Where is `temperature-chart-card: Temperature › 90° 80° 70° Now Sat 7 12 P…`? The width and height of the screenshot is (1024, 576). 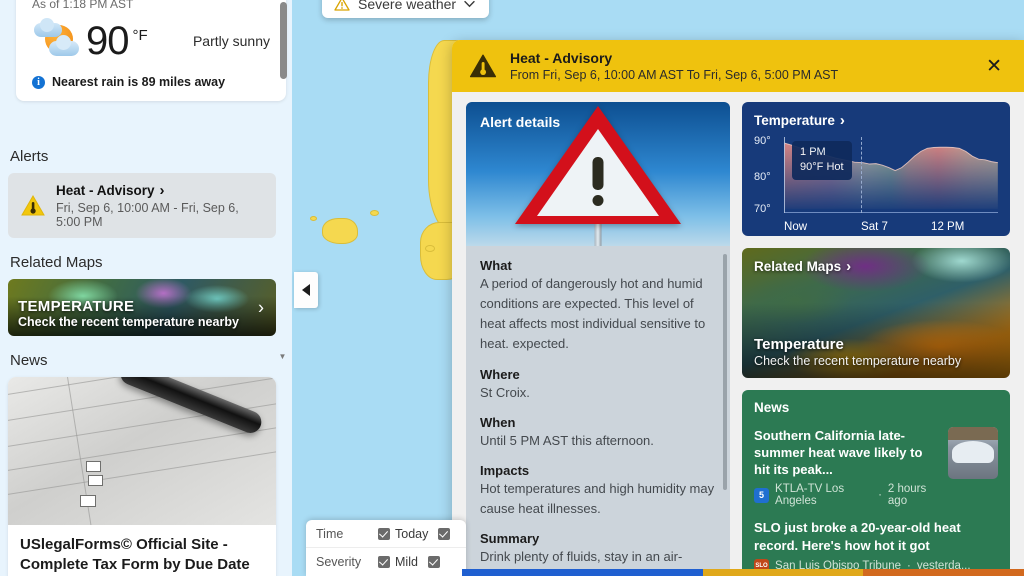 temperature-chart-card: Temperature › 90° 80° 70° Now Sat 7 12 P… is located at coordinates (876, 169).